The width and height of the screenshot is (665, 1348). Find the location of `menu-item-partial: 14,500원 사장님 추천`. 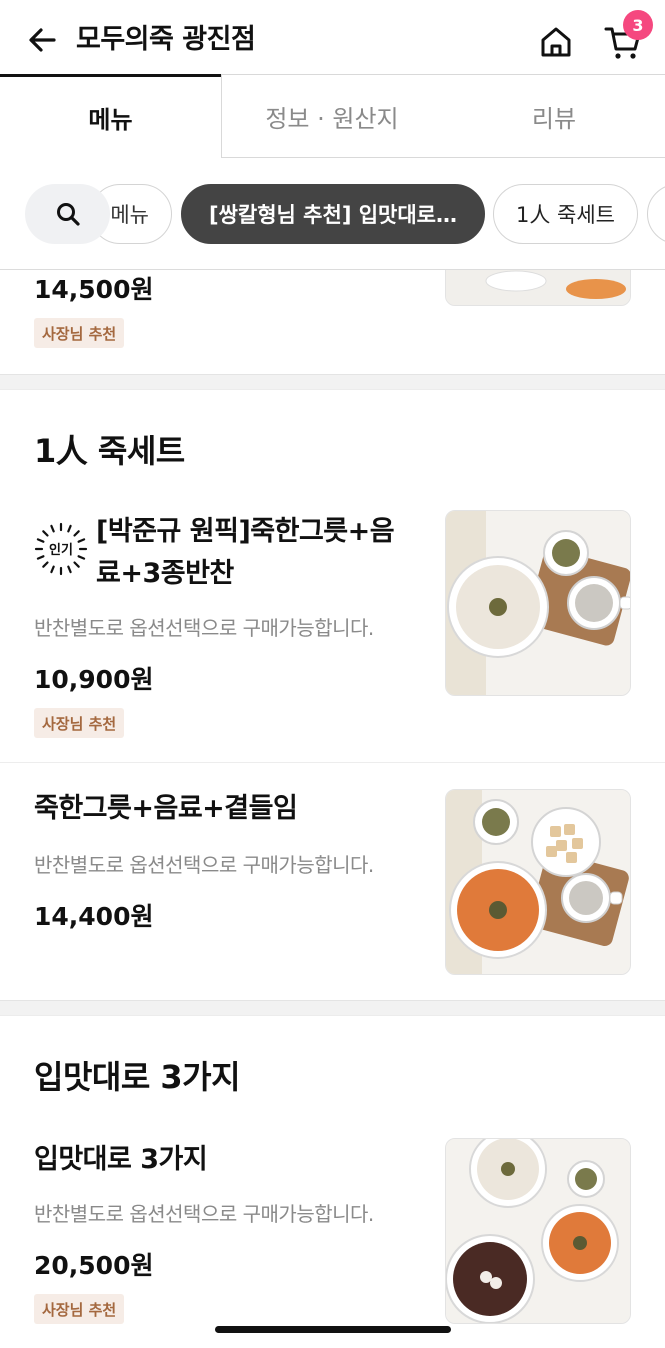

menu-item-partial: 14,500원 사장님 추천 is located at coordinates (332, 322).